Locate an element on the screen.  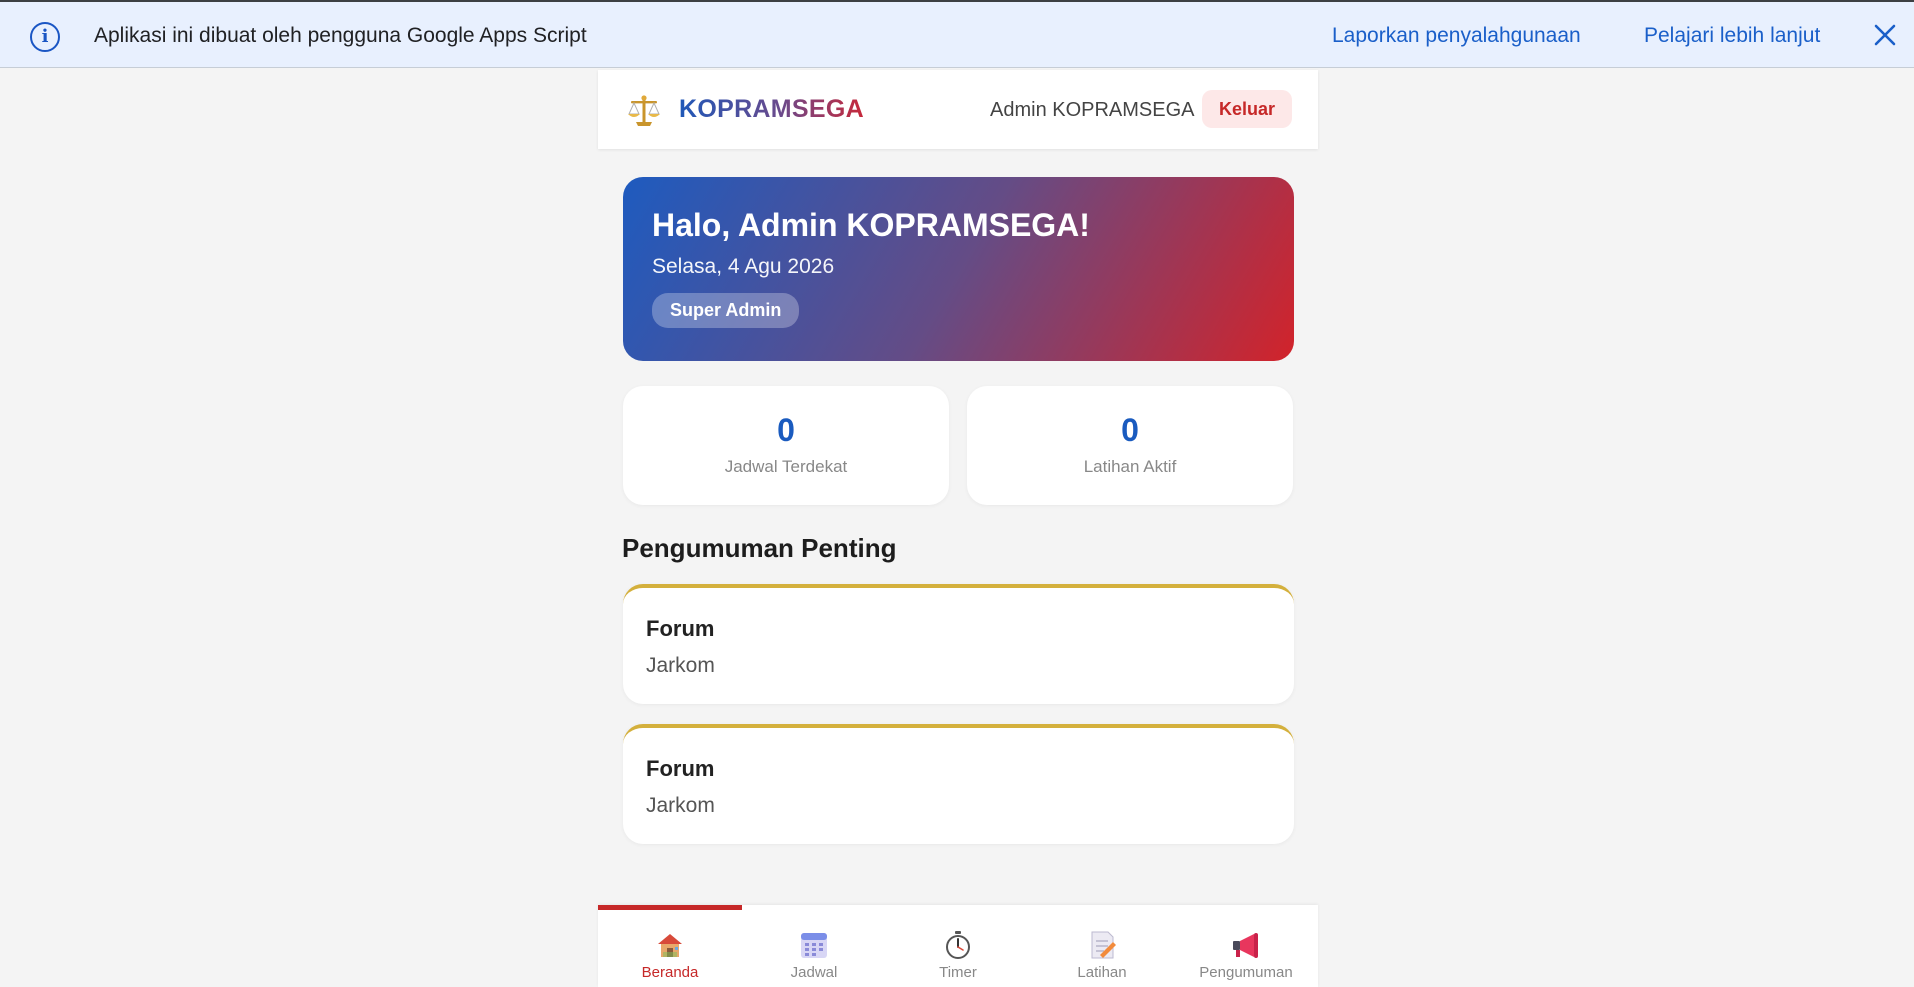
announcements-heading: Pengumuman Penting is located at coordinates (759, 548).